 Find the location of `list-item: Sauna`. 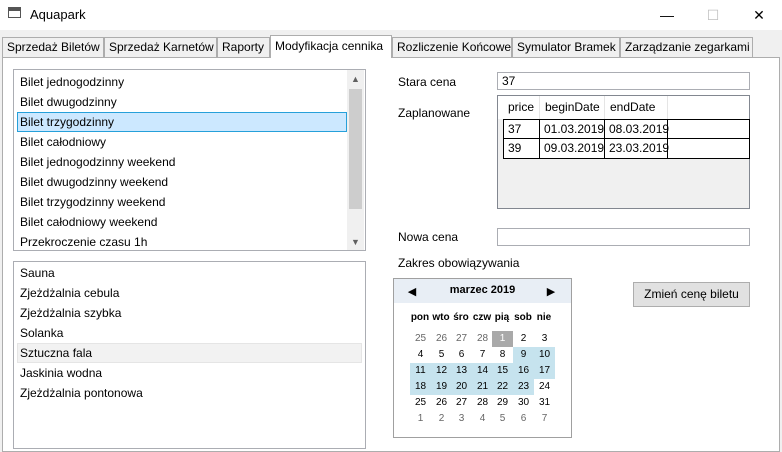

list-item: Sauna is located at coordinates (189, 273).